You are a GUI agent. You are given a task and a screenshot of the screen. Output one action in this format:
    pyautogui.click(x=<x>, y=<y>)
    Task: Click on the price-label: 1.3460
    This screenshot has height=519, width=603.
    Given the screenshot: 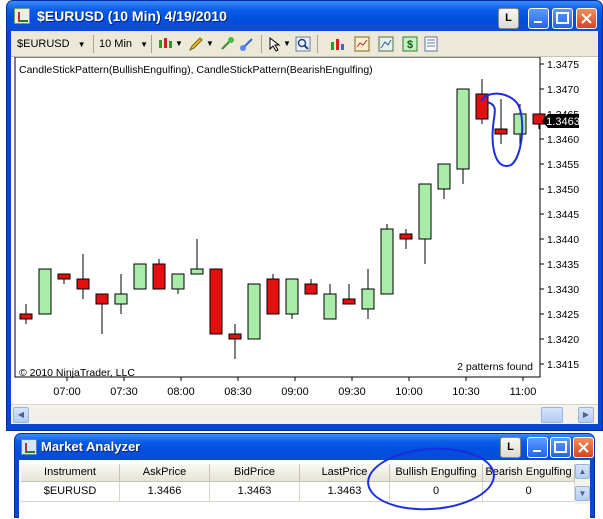 What is the action you would take?
    pyautogui.click(x=563, y=140)
    